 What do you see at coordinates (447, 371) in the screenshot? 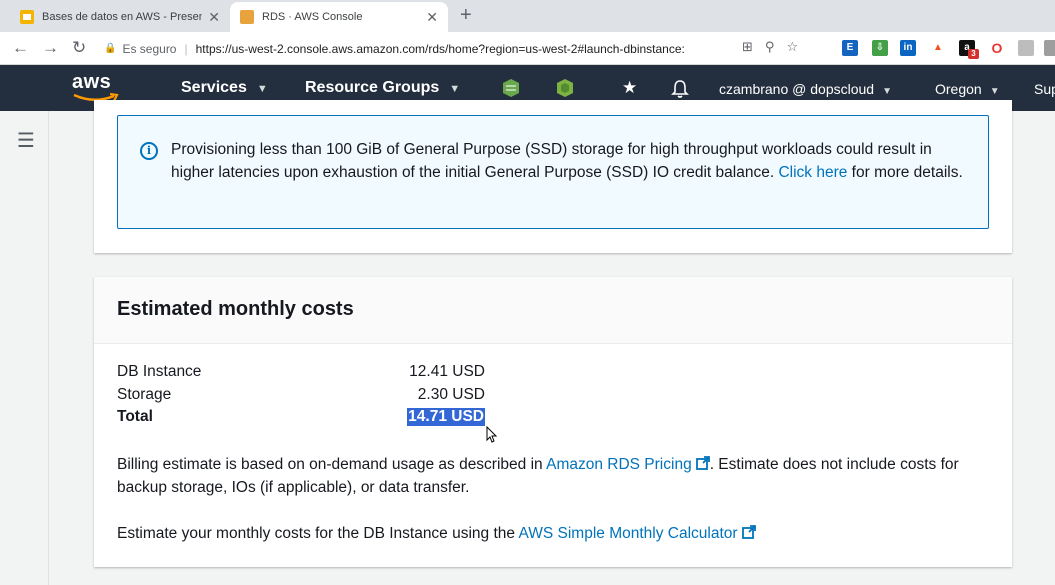
I see `cost-value: 12.41 USD` at bounding box center [447, 371].